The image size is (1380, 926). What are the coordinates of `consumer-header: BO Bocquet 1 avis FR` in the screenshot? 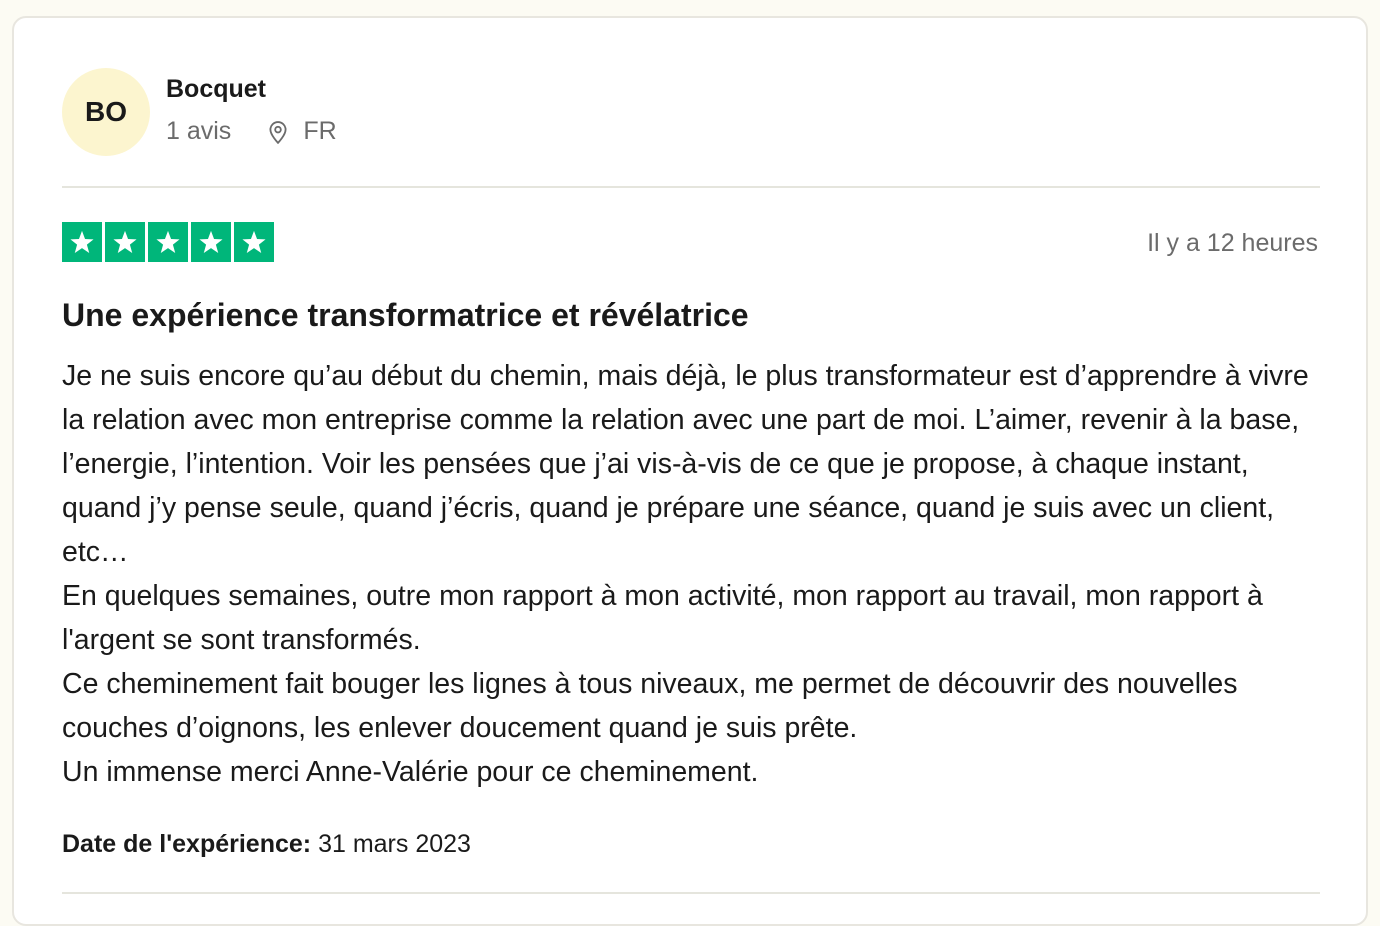 It's located at (199, 112).